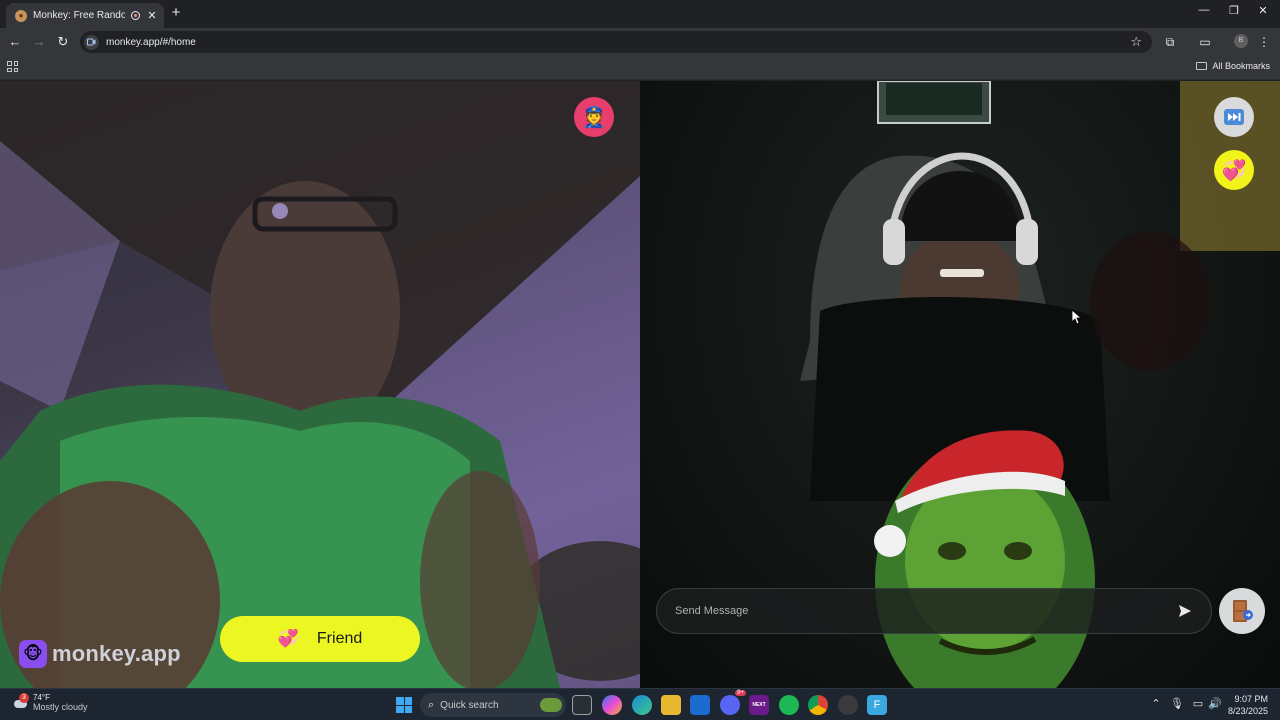  What do you see at coordinates (15, 42) in the screenshot?
I see `back-icon: ←` at bounding box center [15, 42].